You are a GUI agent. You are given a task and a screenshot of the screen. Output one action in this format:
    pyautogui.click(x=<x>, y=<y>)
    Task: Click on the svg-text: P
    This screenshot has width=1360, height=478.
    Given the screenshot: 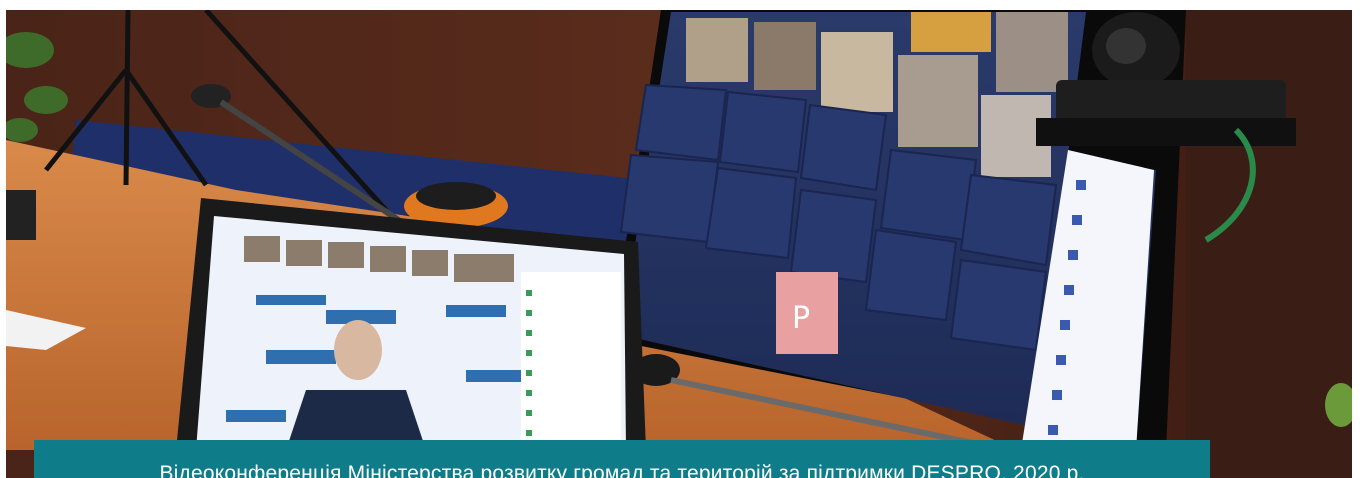 What is the action you would take?
    pyautogui.click(x=801, y=318)
    